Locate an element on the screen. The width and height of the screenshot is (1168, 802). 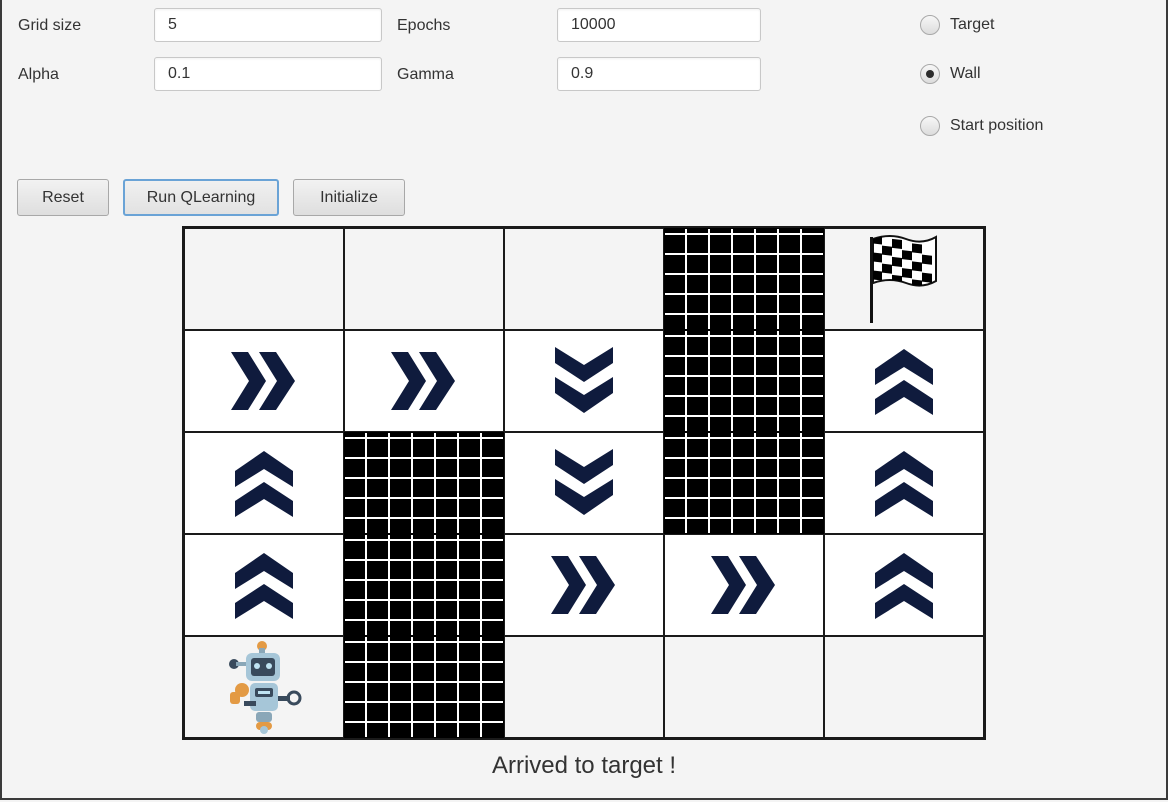
grid-size-input is located at coordinates (268, 25).